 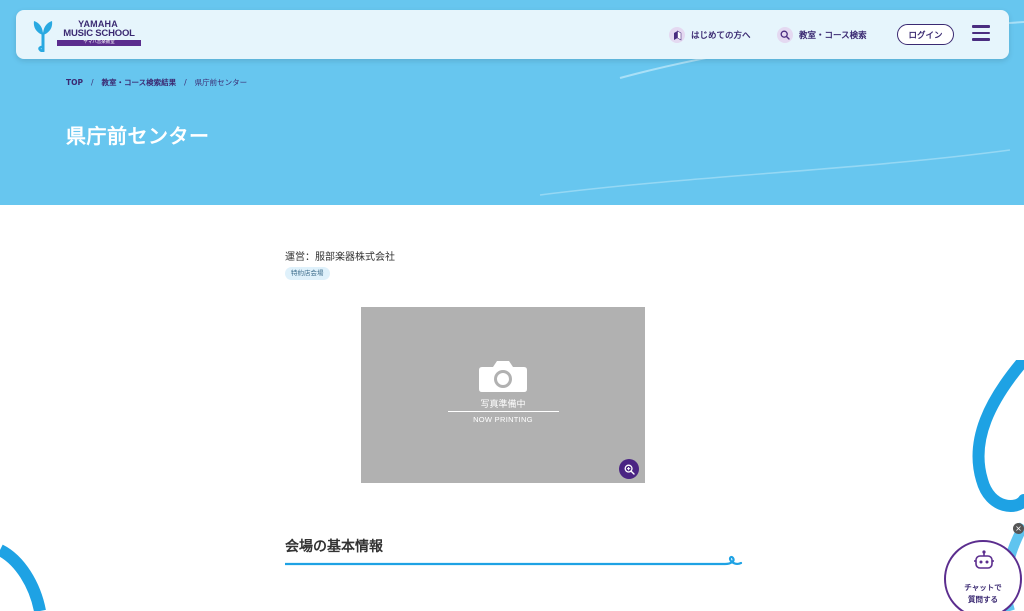 What do you see at coordinates (983, 587) in the screenshot?
I see `chat-label-line1: チャットで` at bounding box center [983, 587].